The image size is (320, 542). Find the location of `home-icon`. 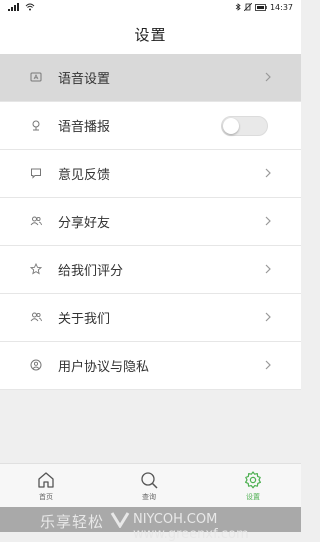

home-icon is located at coordinates (46, 480).